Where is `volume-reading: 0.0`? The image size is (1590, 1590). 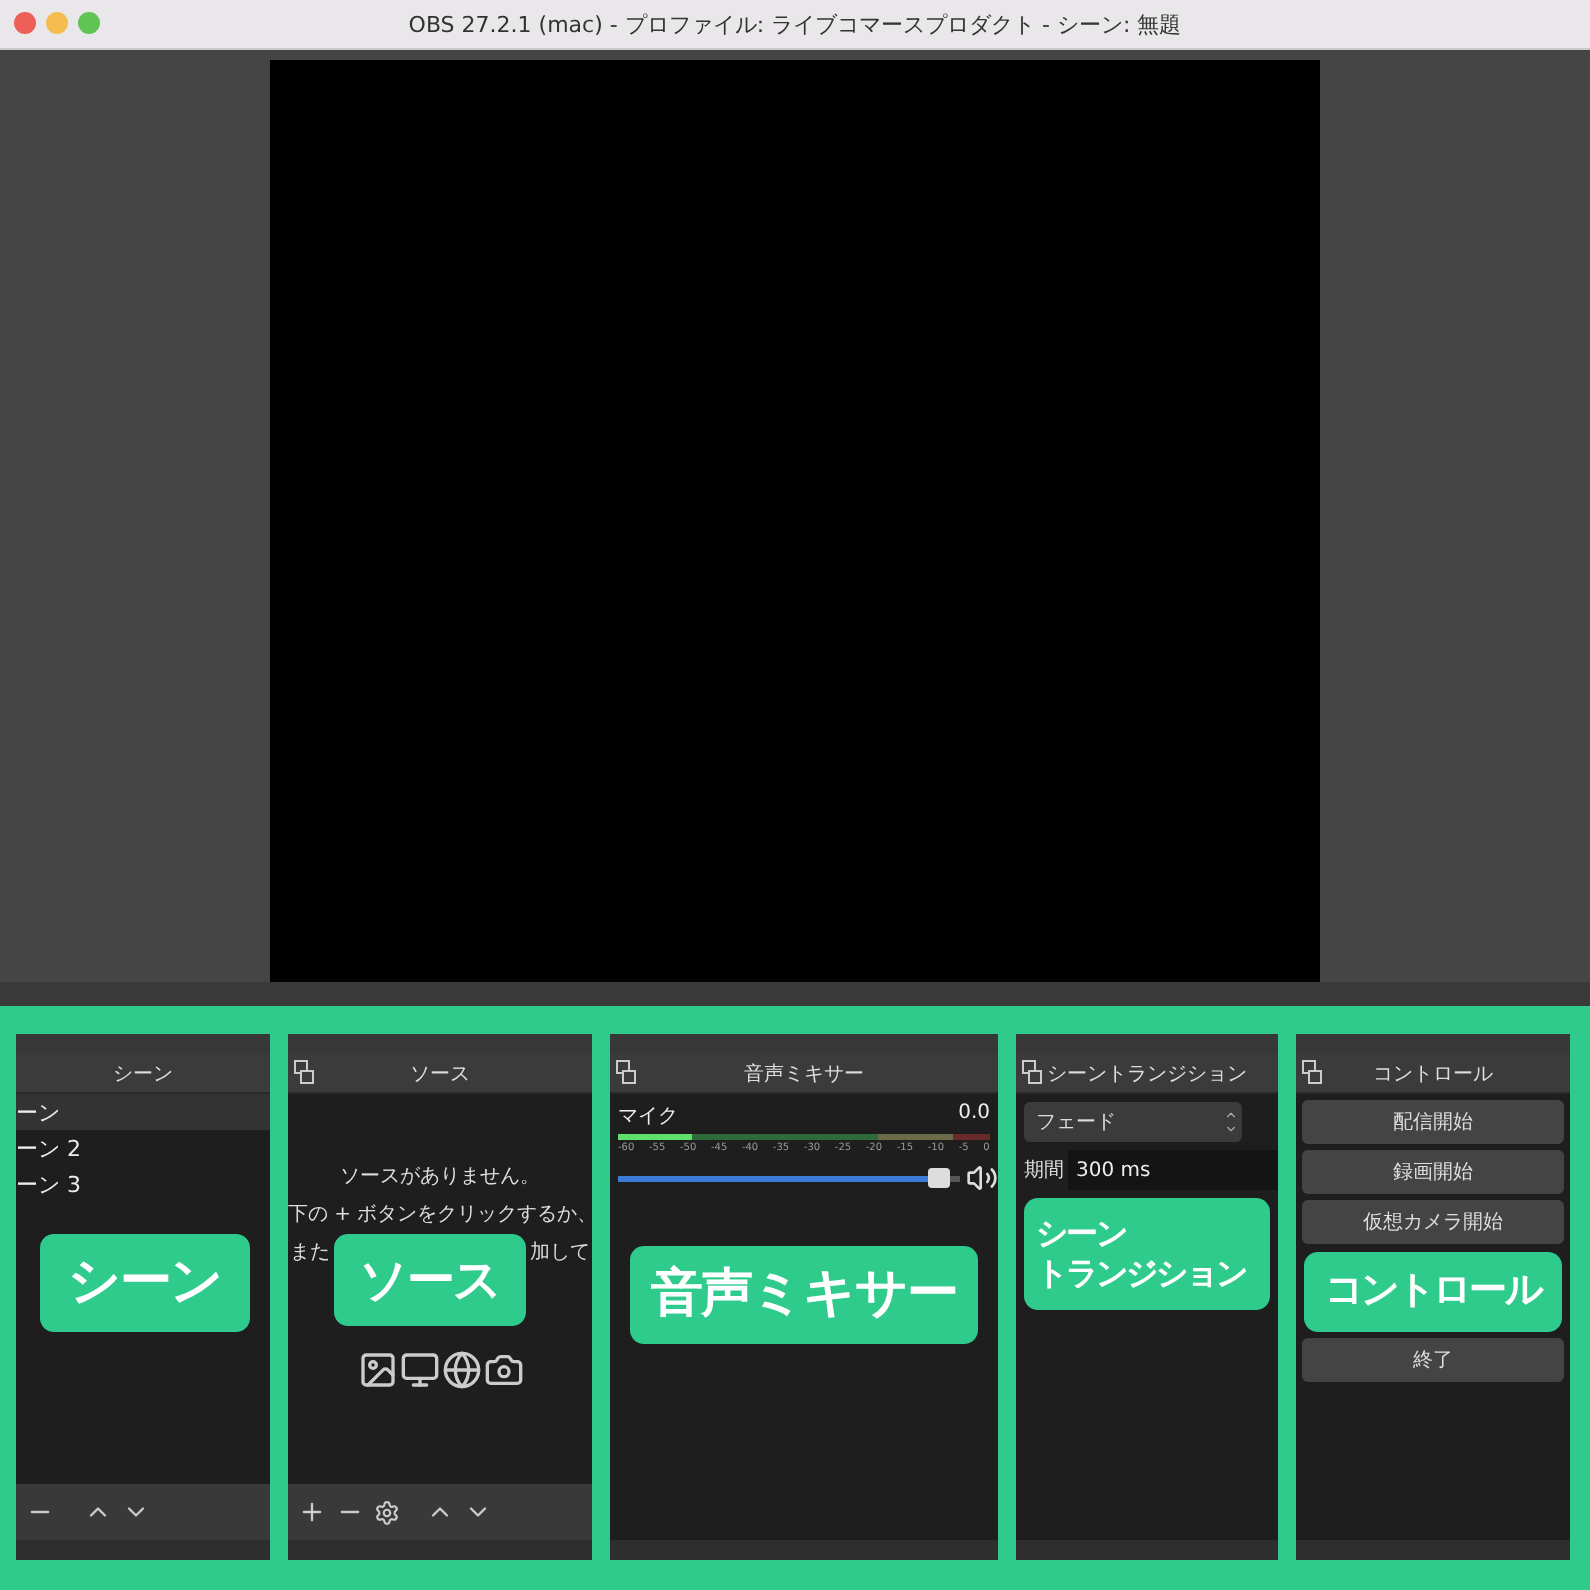 volume-reading: 0.0 is located at coordinates (974, 1115).